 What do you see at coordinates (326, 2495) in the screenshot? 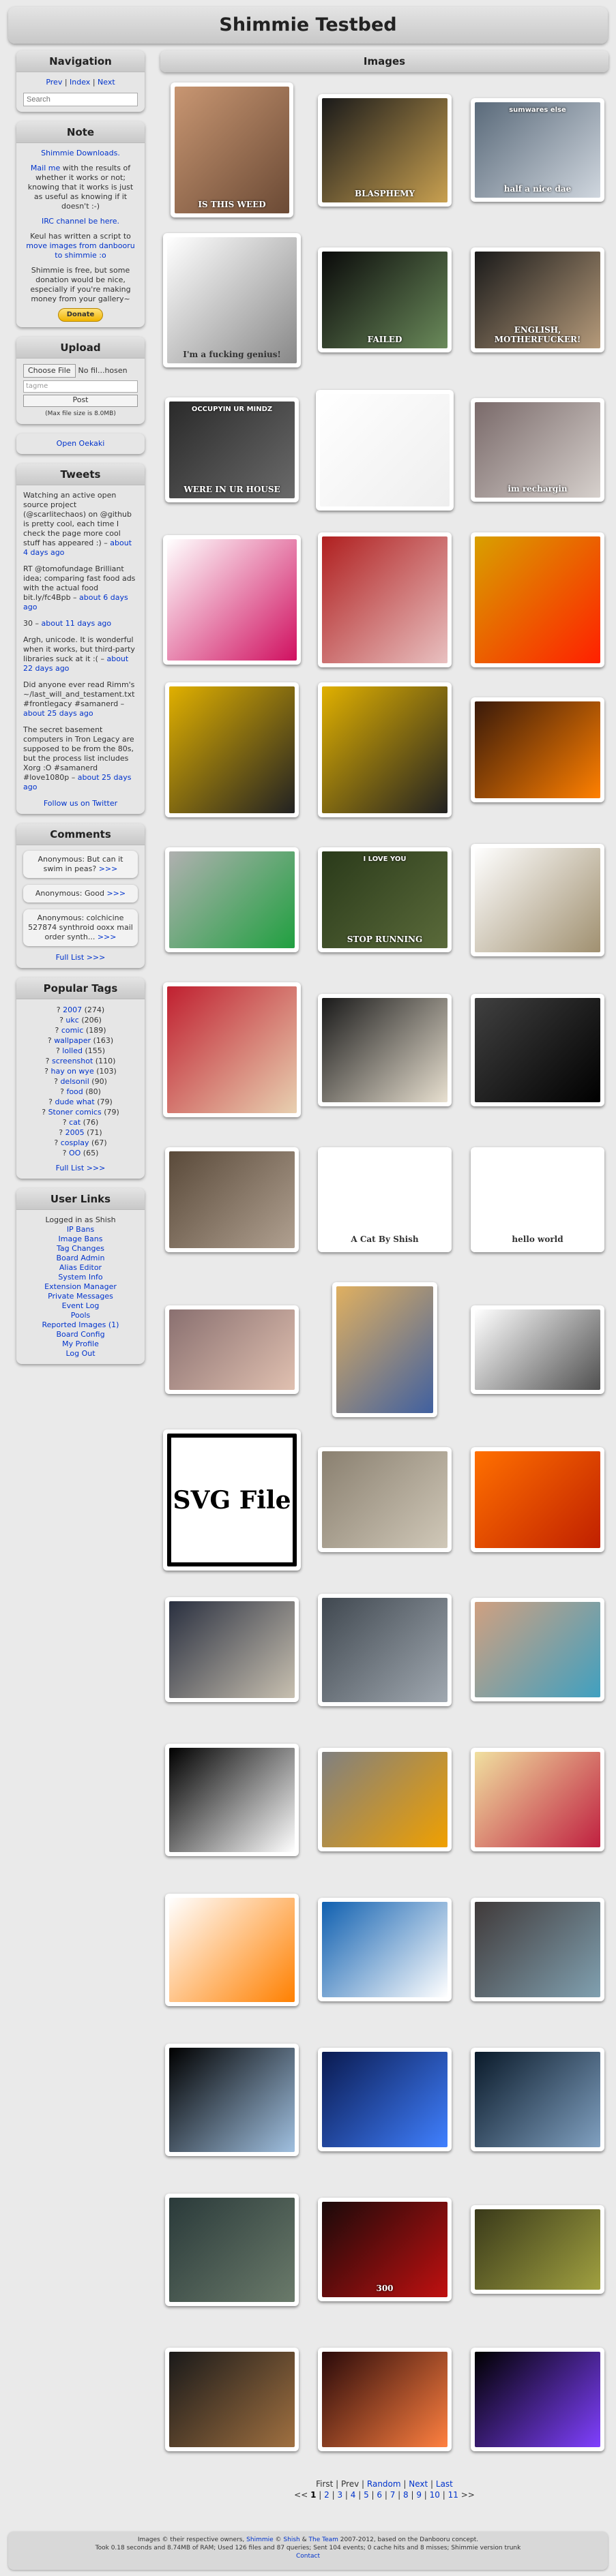
I see `paginator-page-link: 2` at bounding box center [326, 2495].